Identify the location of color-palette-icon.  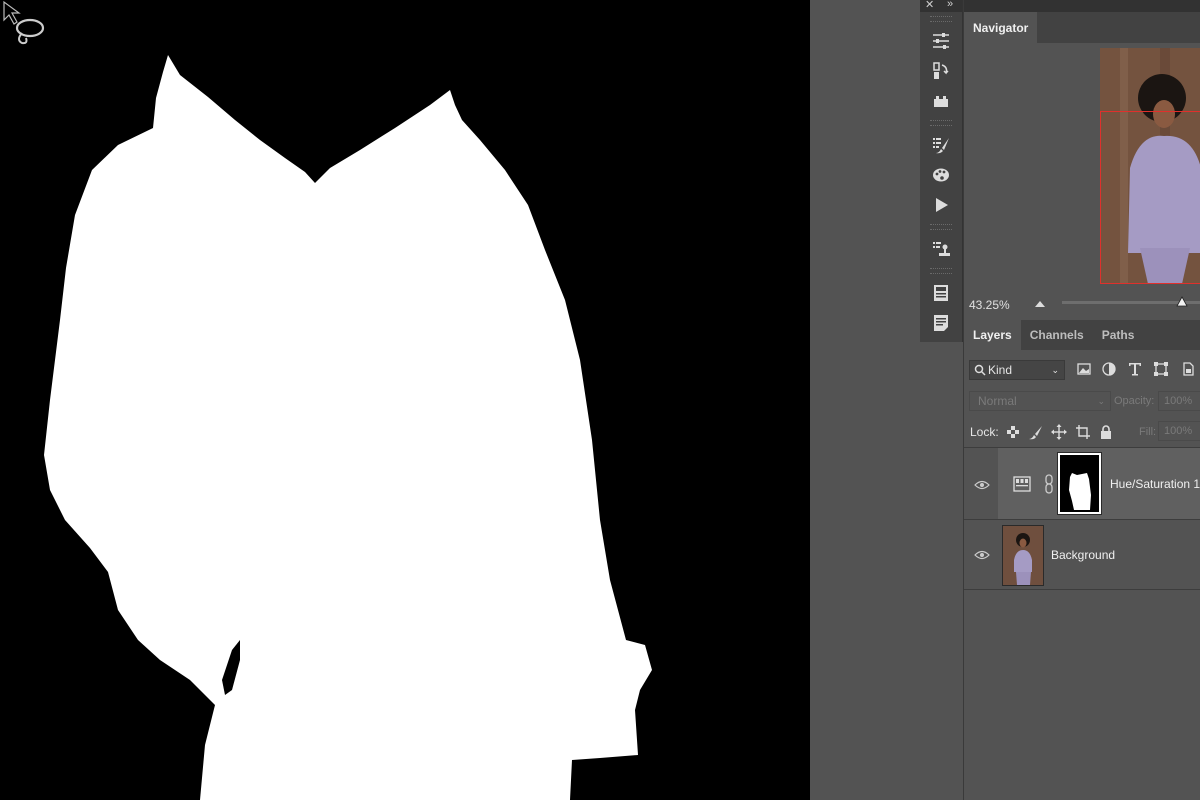
(941, 175).